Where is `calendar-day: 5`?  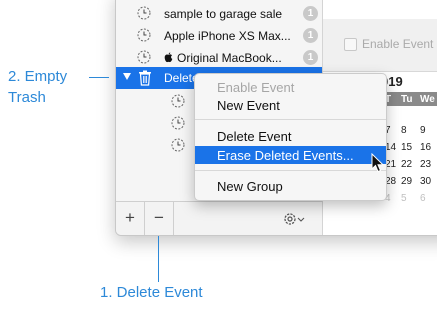 calendar-day: 5 is located at coordinates (404, 198).